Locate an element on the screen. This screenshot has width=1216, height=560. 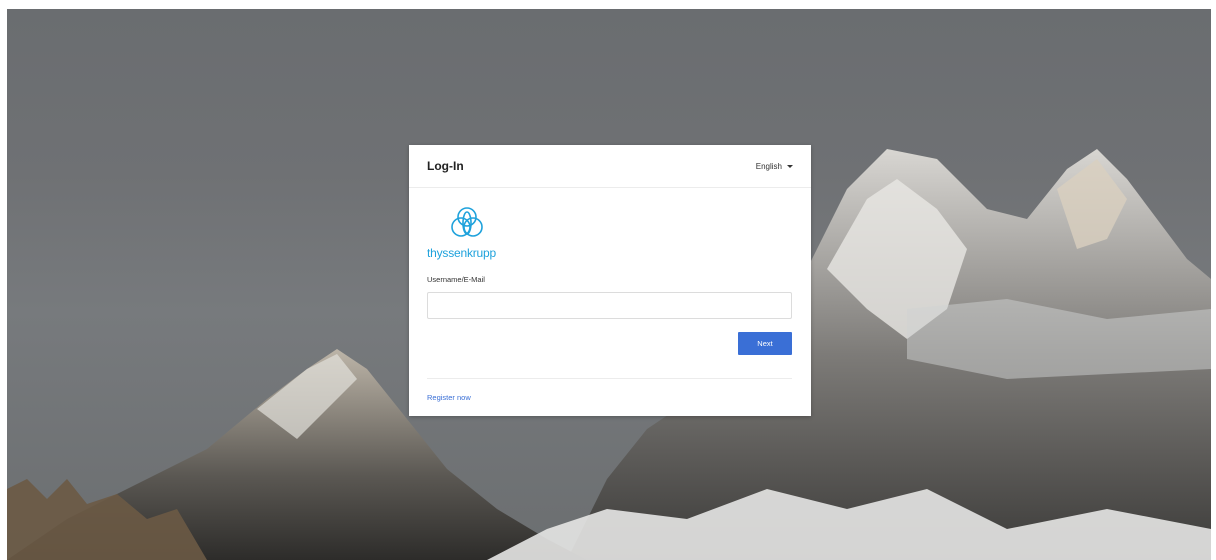
language-label: English is located at coordinates (768, 166).